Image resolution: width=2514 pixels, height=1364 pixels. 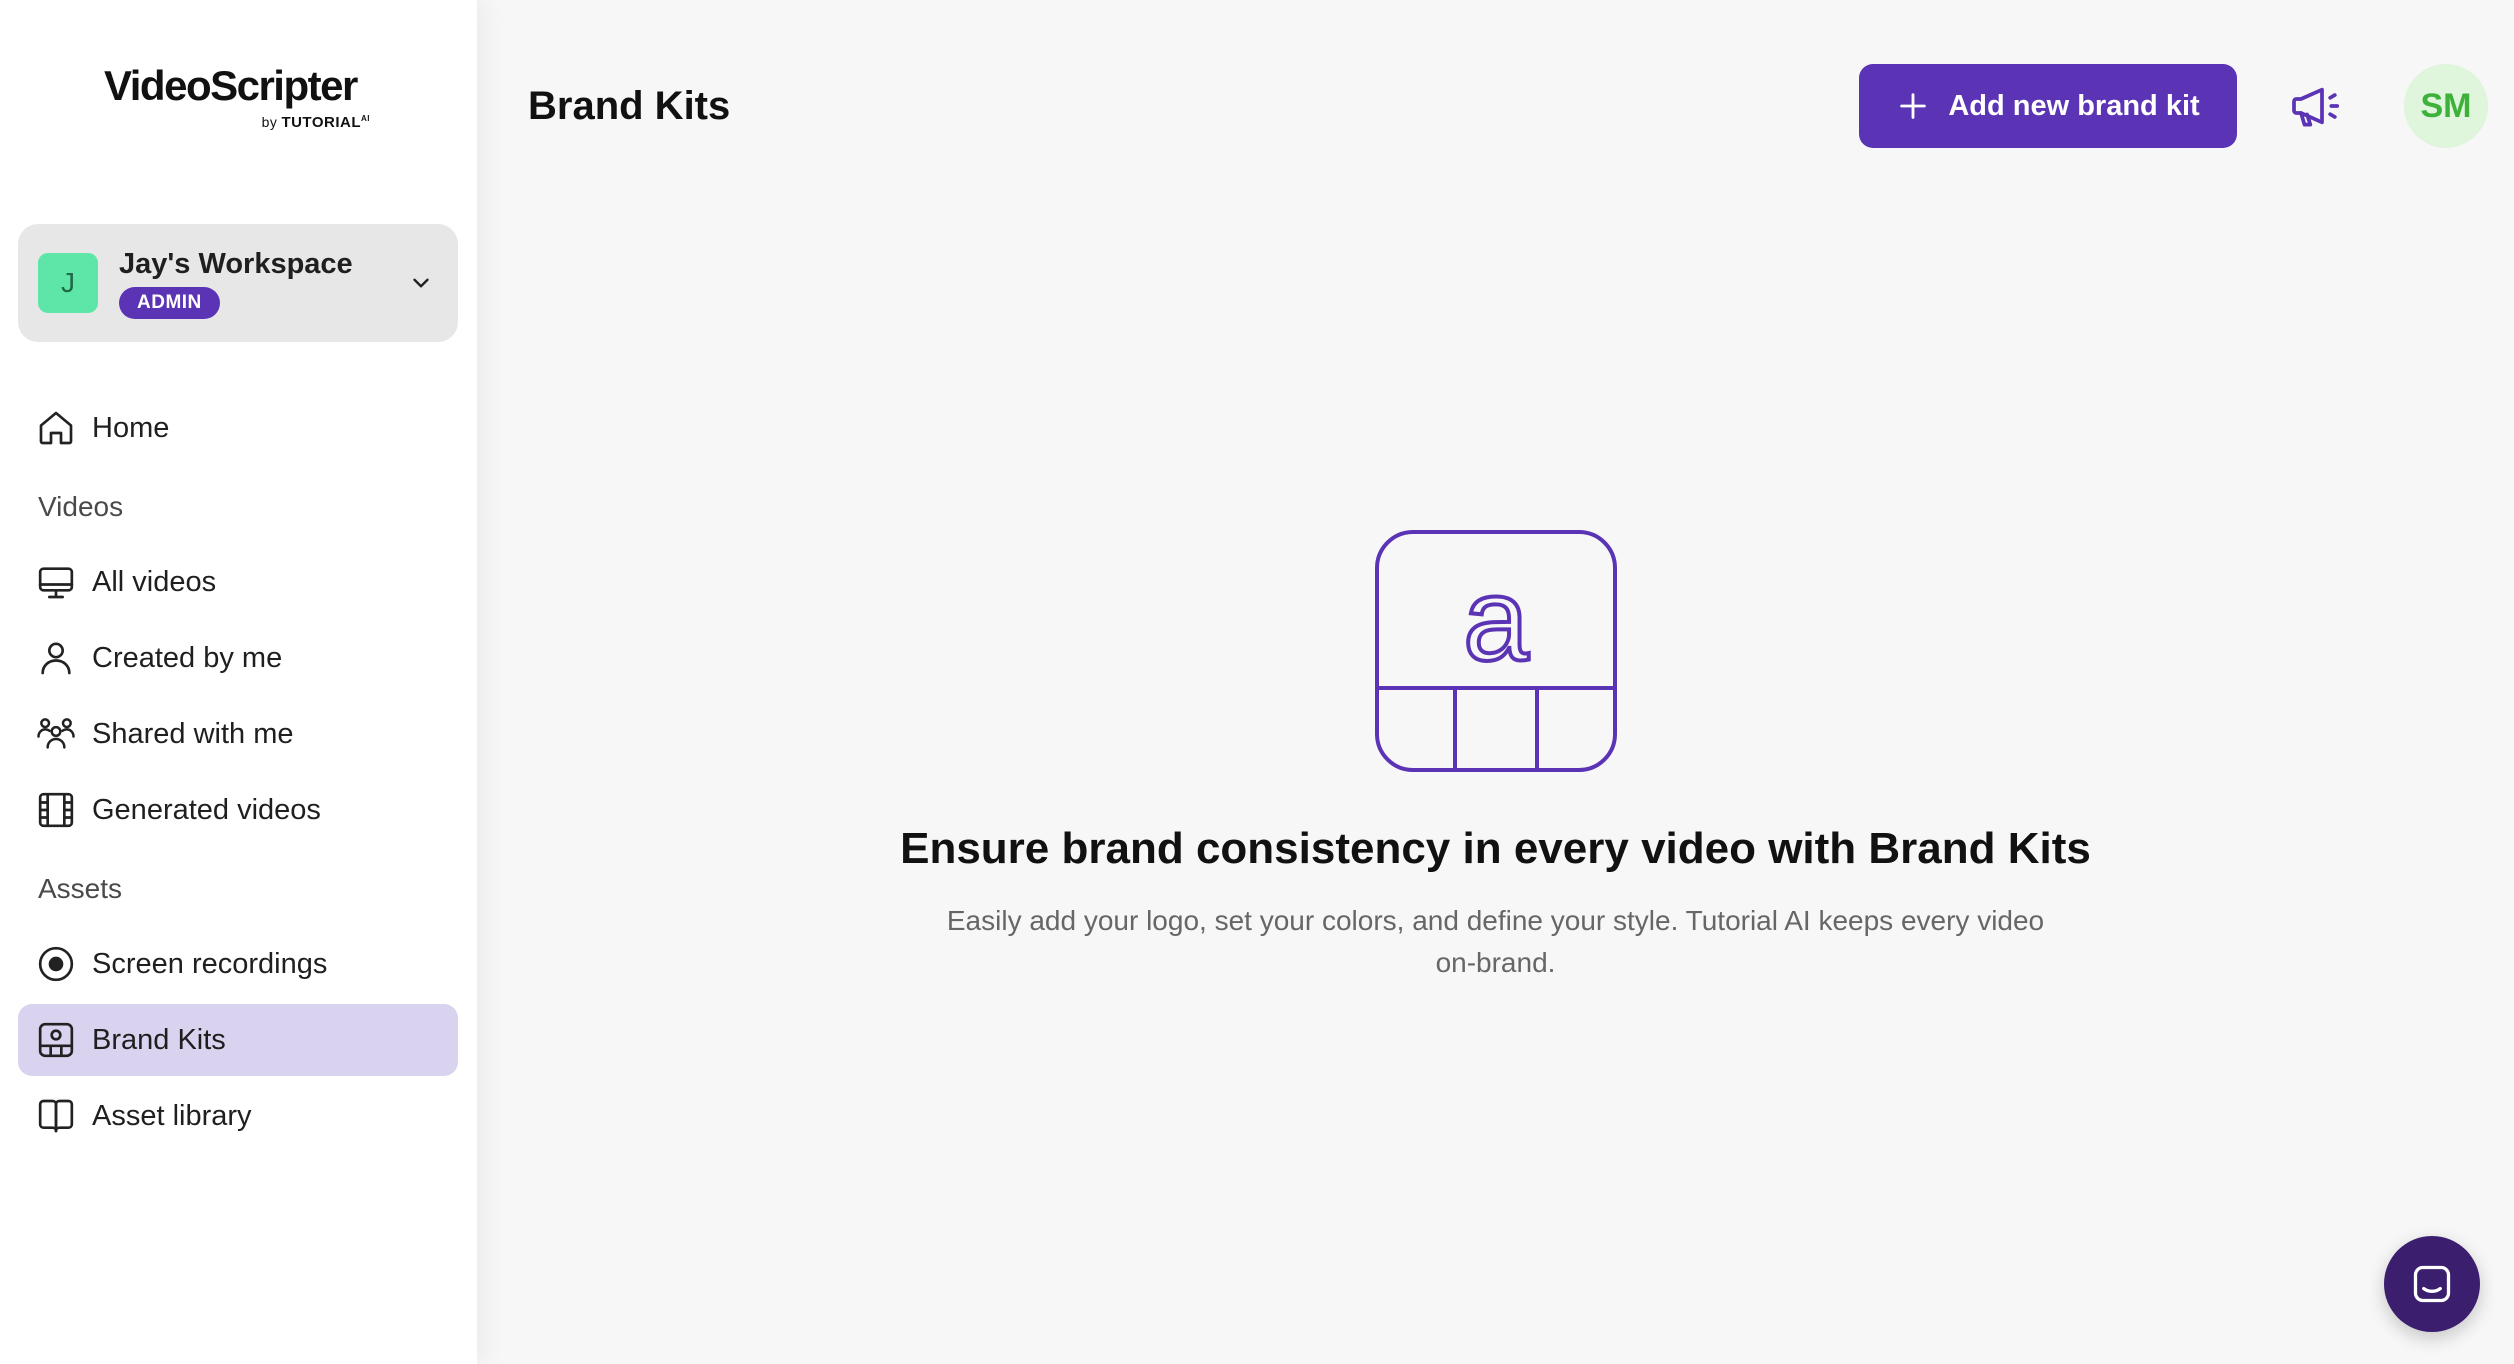 I want to click on record-icon, so click(x=56, y=964).